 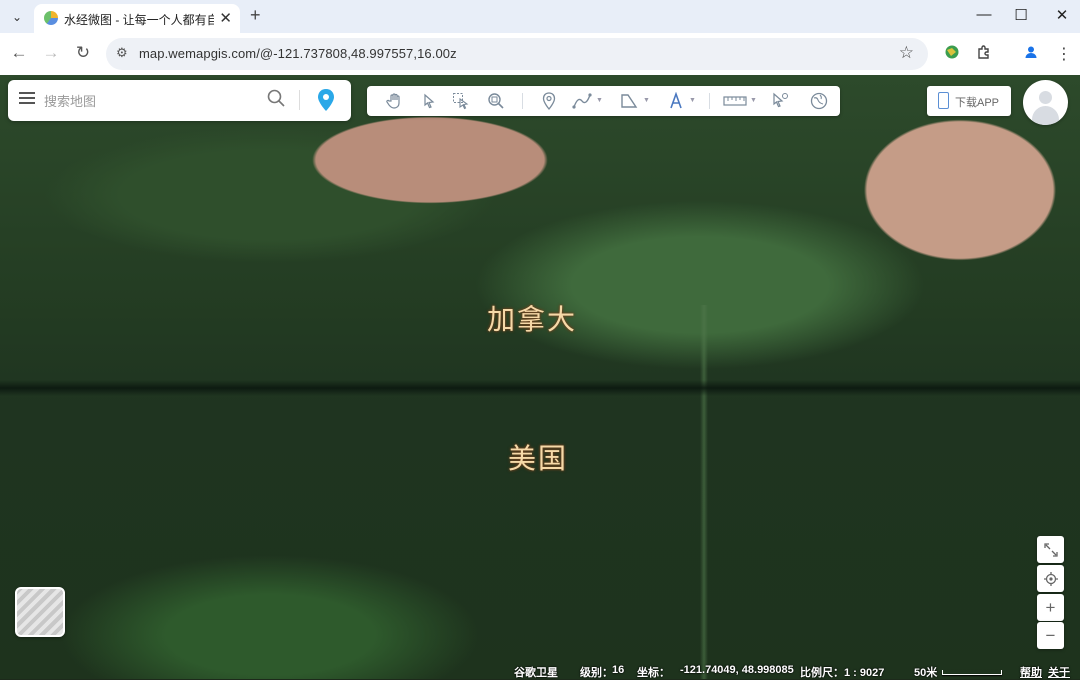 What do you see at coordinates (842, 673) in the screenshot?
I see `scale-ratio: 比例尺：1 : 9027` at bounding box center [842, 673].